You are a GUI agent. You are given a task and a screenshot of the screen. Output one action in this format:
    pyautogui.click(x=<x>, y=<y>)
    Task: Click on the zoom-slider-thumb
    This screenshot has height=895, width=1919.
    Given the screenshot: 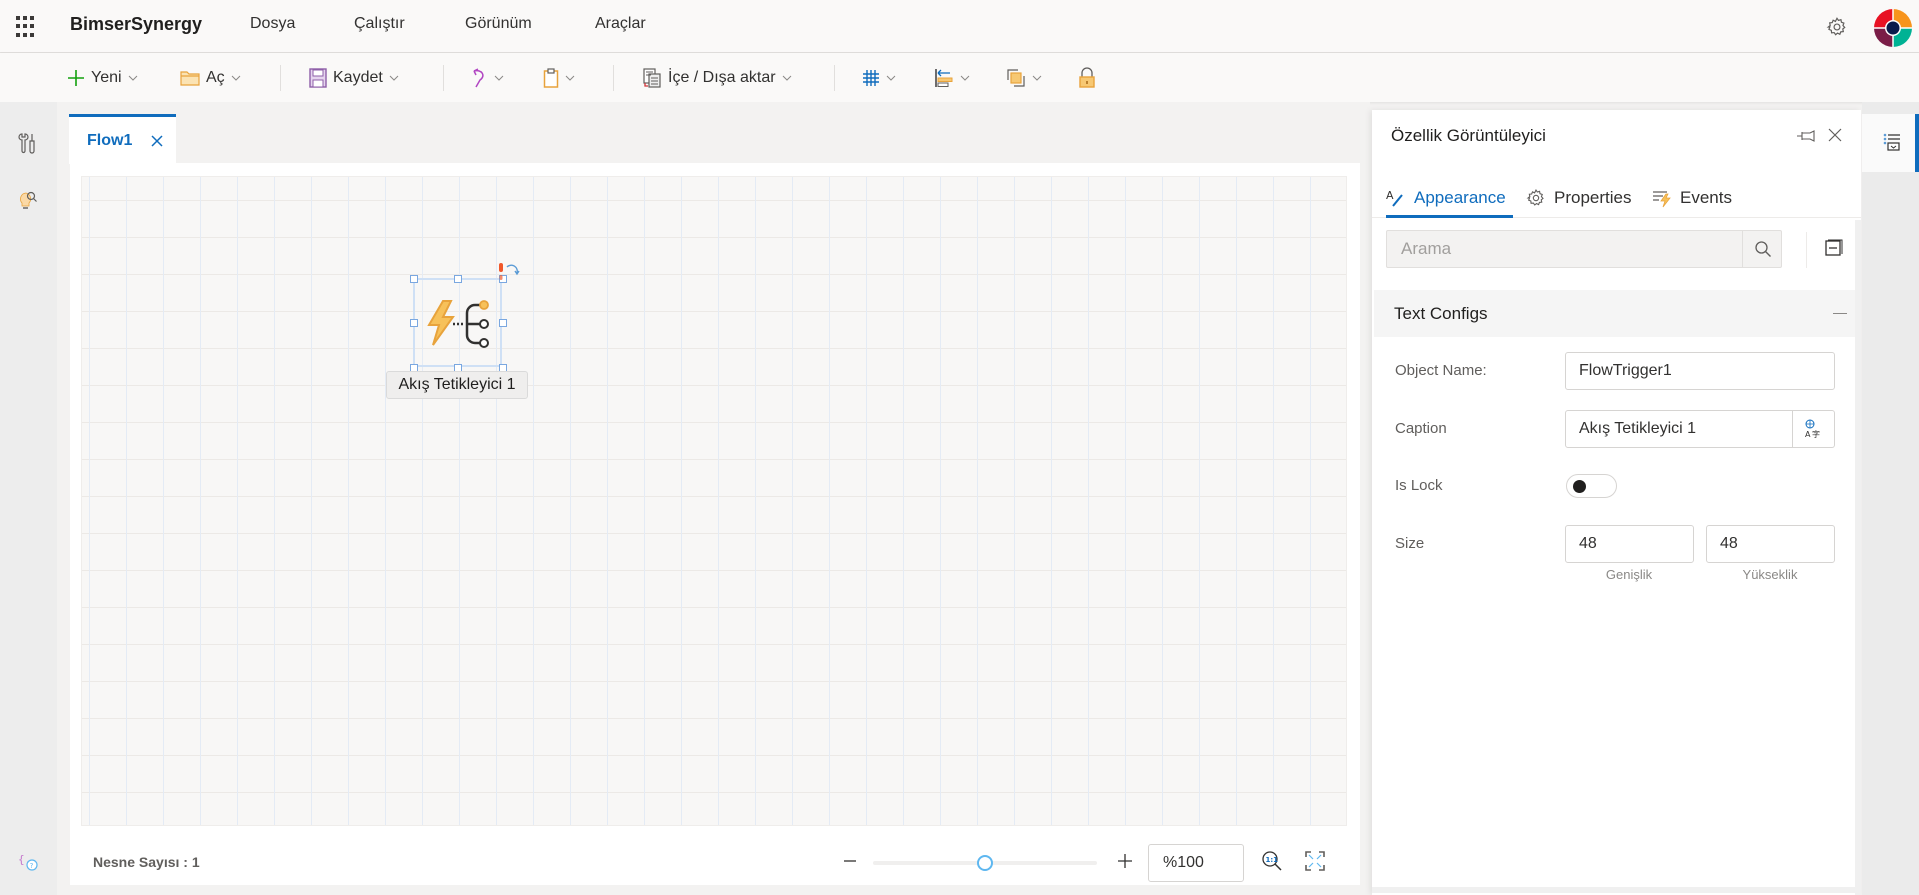 What is the action you would take?
    pyautogui.click(x=985, y=863)
    